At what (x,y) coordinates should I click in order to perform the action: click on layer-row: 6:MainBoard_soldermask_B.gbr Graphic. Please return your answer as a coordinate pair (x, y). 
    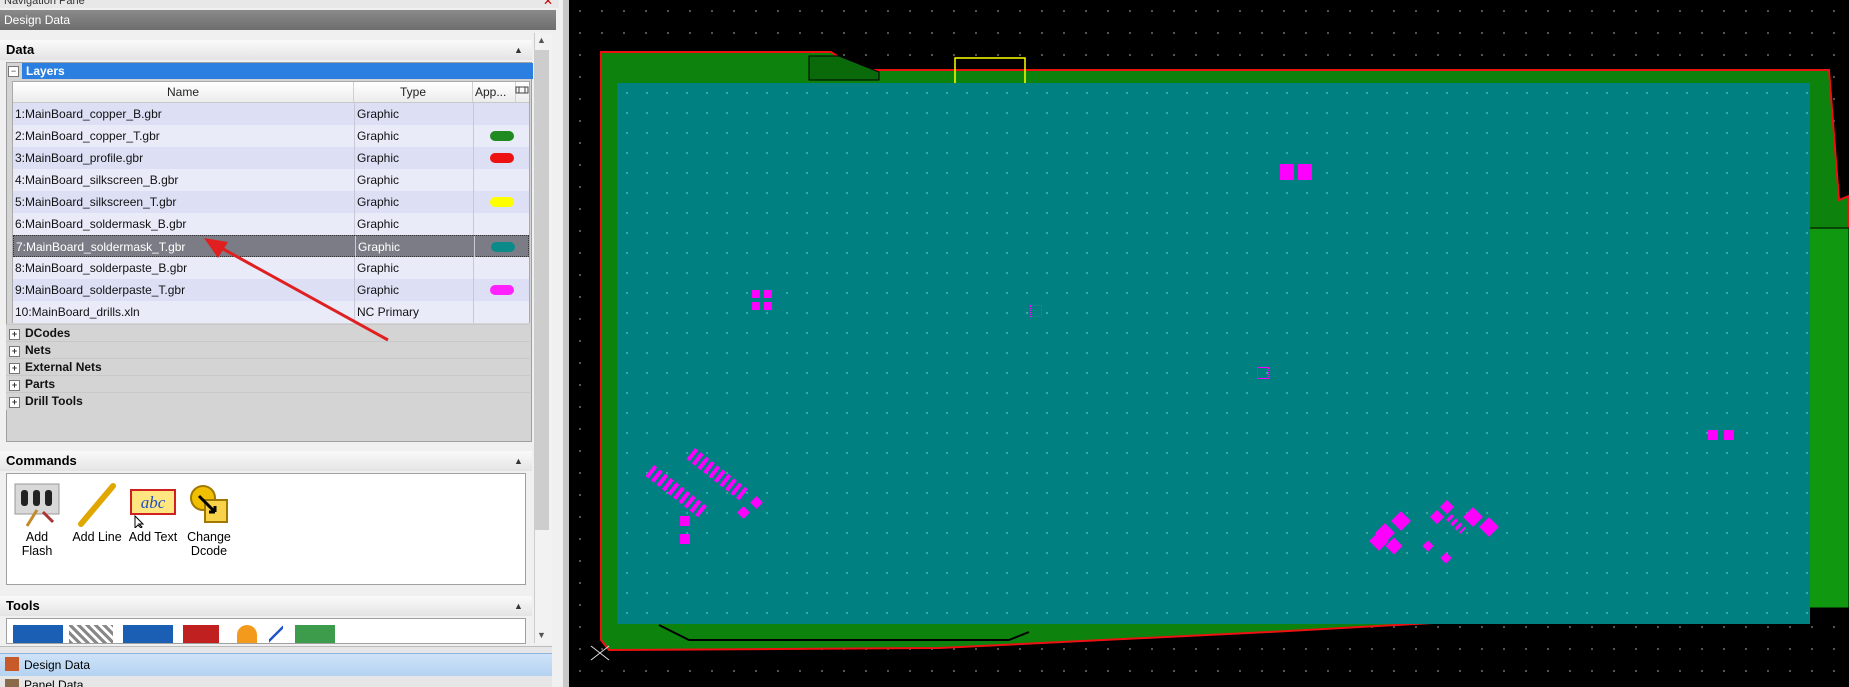
    Looking at the image, I should click on (271, 224).